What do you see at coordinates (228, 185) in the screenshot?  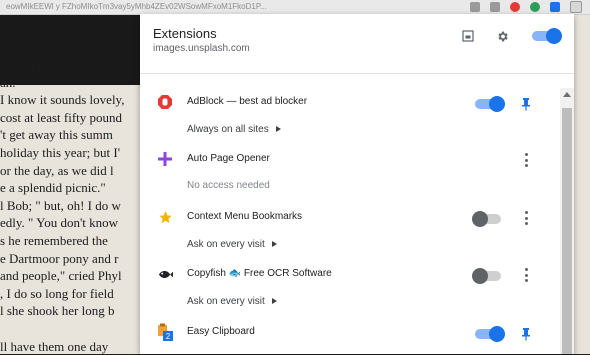 I see `site-access-label: No access needed` at bounding box center [228, 185].